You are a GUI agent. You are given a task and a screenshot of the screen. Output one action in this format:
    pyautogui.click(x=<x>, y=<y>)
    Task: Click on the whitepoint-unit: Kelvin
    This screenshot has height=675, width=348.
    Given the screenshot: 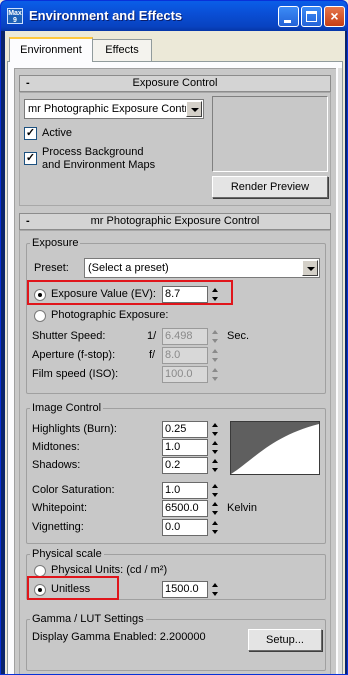 What is the action you would take?
    pyautogui.click(x=242, y=508)
    